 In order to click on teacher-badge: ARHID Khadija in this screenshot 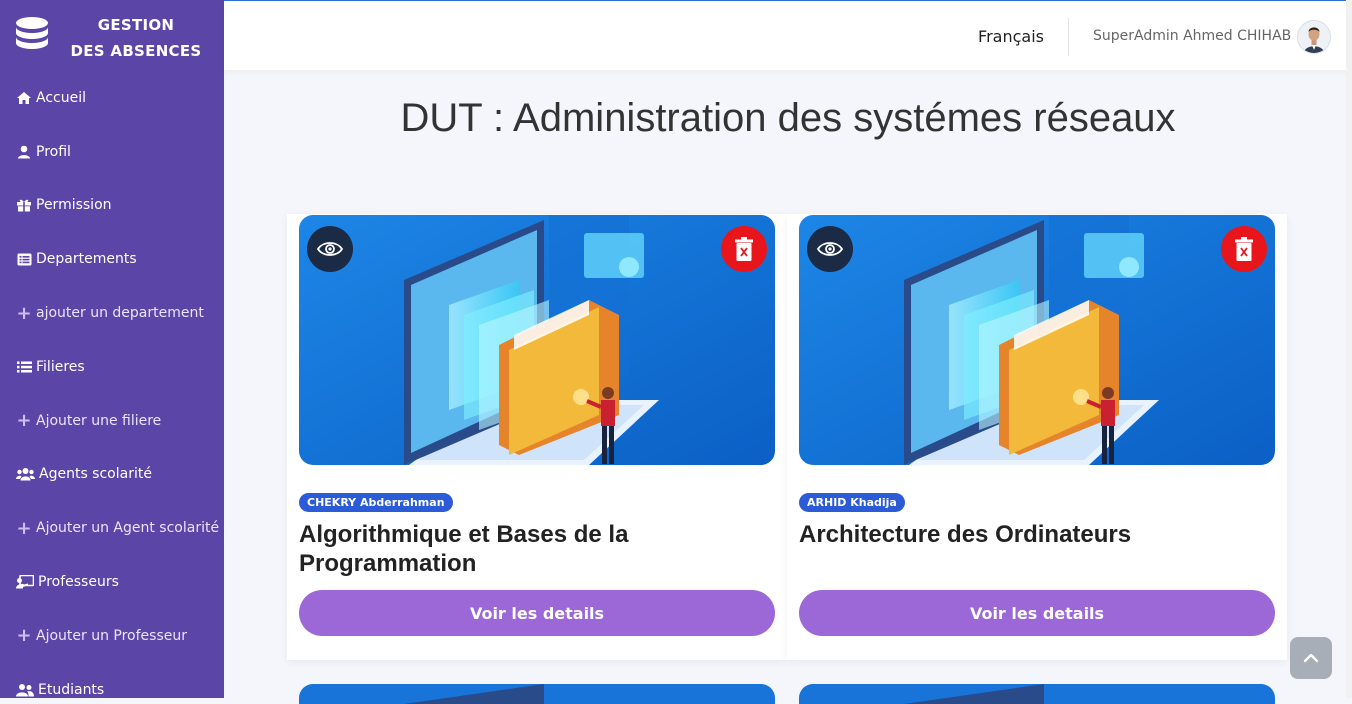, I will do `click(852, 502)`.